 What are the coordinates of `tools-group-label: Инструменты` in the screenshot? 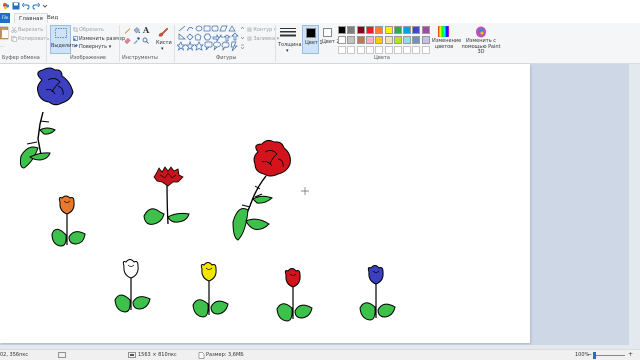 It's located at (140, 58).